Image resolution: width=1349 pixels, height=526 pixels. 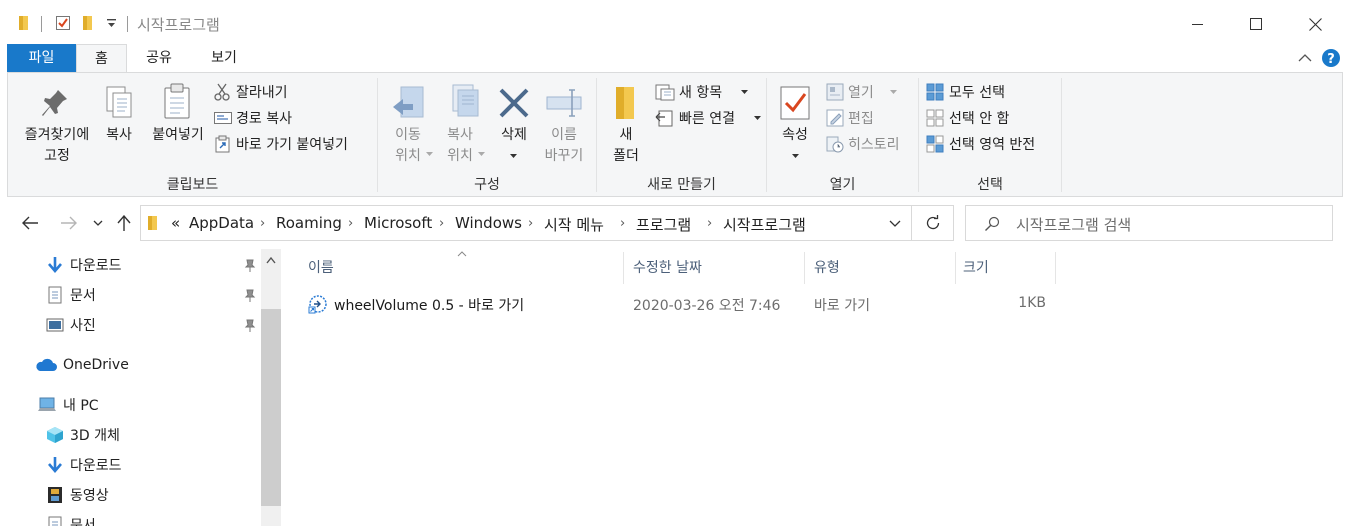 I want to click on nav-item-videos: 동영상, so click(x=77, y=495).